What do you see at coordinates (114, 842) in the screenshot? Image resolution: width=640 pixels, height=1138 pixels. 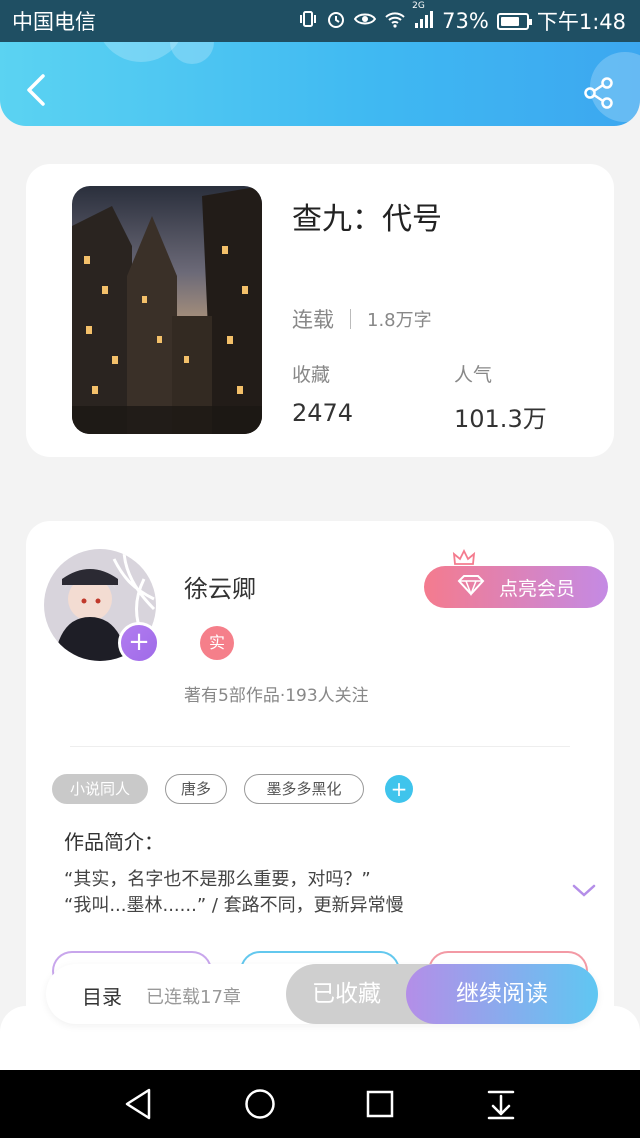 I see `intro-label: 作品简介：` at bounding box center [114, 842].